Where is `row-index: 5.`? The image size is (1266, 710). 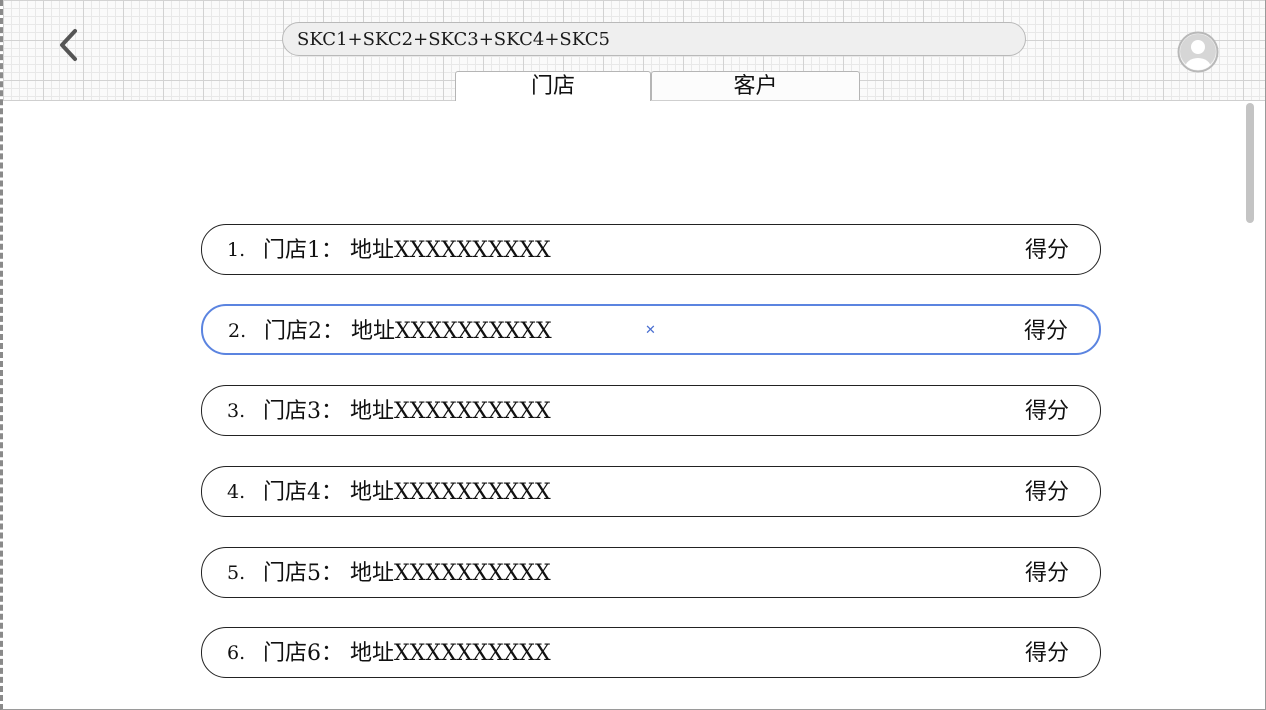
row-index: 5. is located at coordinates (236, 573).